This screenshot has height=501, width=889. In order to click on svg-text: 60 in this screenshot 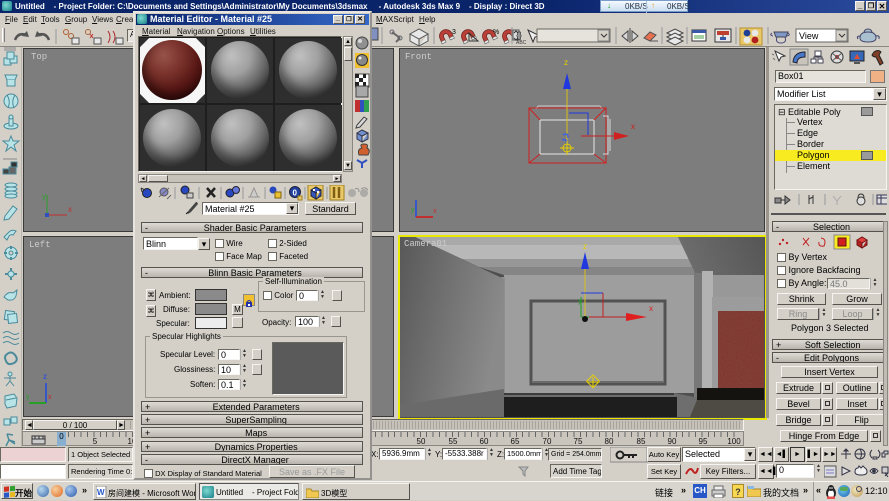, I will do `click(484, 441)`.